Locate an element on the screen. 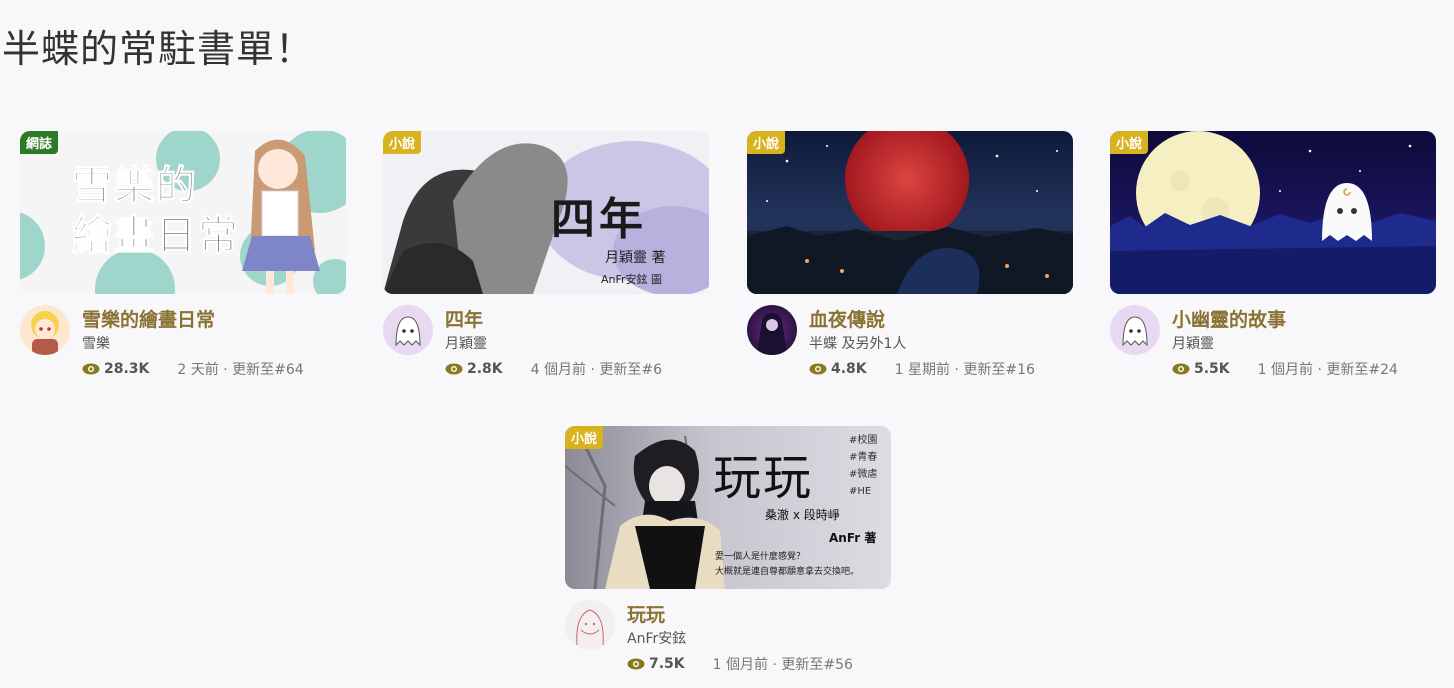 The height and width of the screenshot is (688, 1454). story-title: 小幽靈的故事 is located at coordinates (1229, 318).